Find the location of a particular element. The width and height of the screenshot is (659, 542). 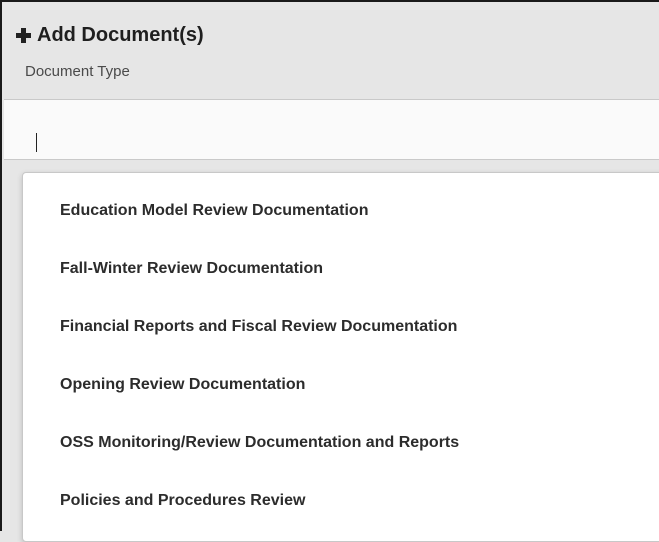

text-caret is located at coordinates (36, 142).